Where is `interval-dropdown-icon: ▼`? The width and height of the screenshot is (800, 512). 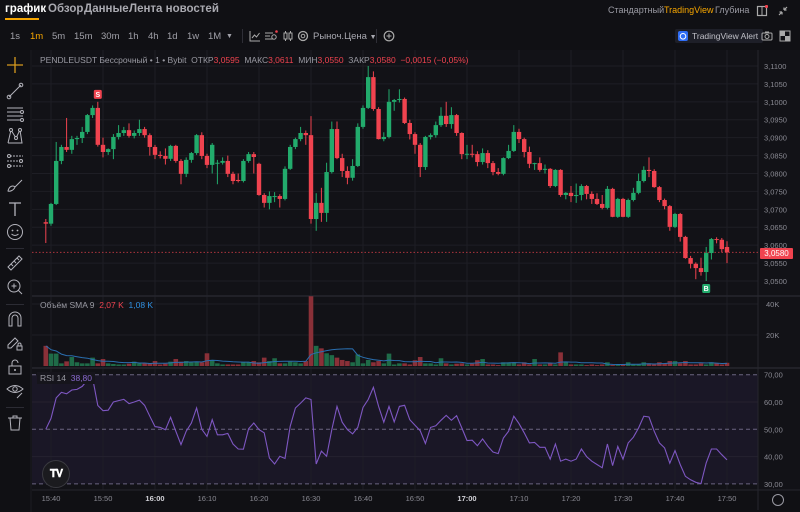
interval-dropdown-icon: ▼ is located at coordinates (229, 36).